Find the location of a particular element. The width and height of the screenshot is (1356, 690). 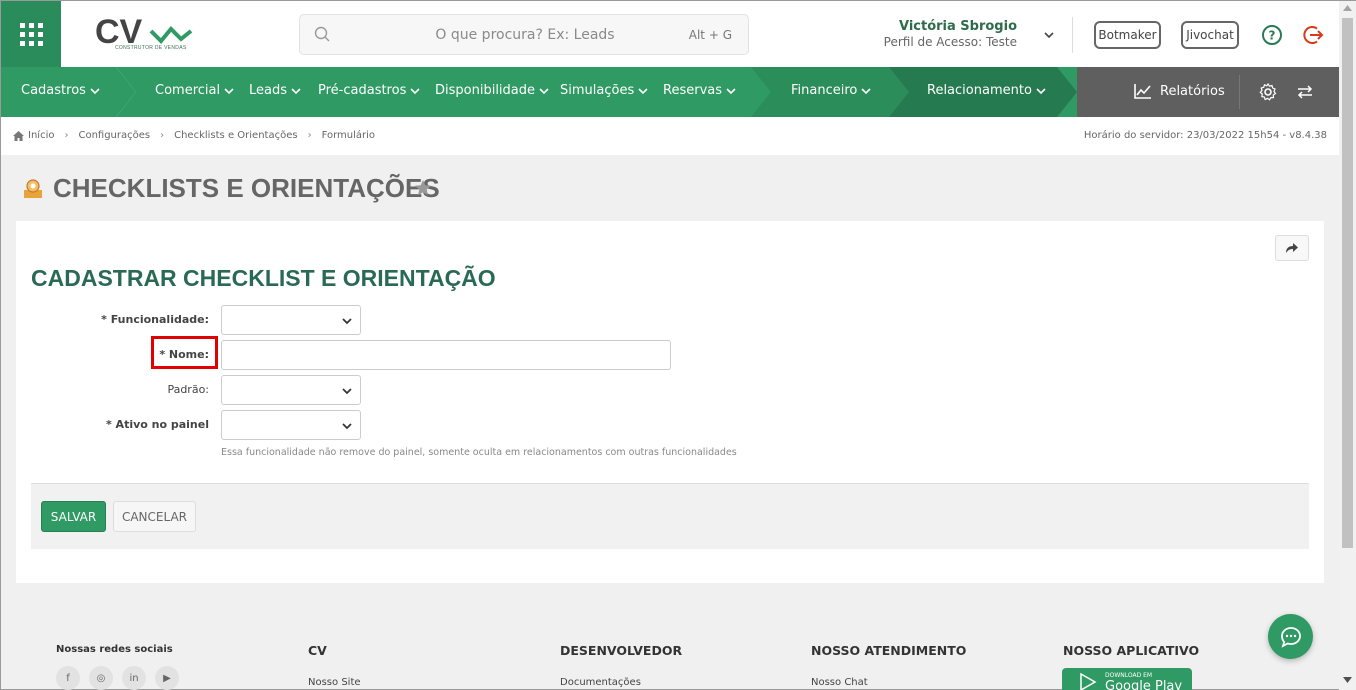

padrao-select is located at coordinates (291, 390).